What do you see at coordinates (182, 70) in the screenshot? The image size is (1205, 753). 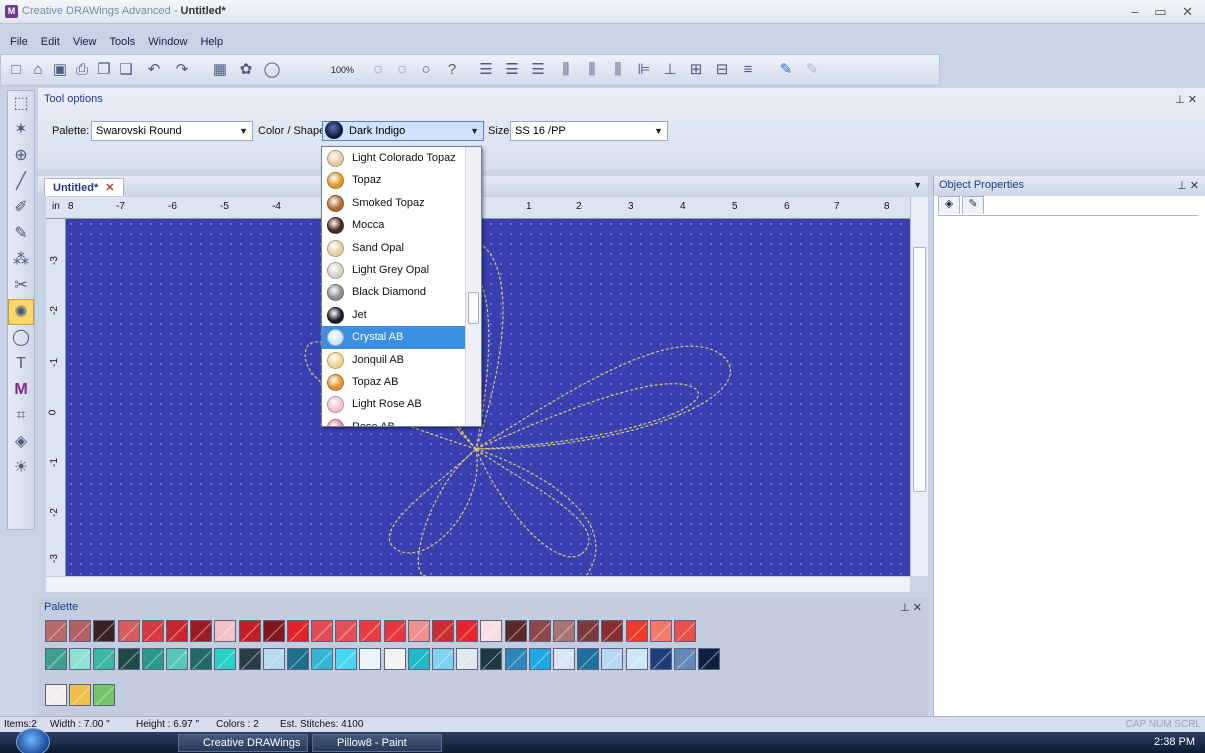 I see `redo-icon: ↷` at bounding box center [182, 70].